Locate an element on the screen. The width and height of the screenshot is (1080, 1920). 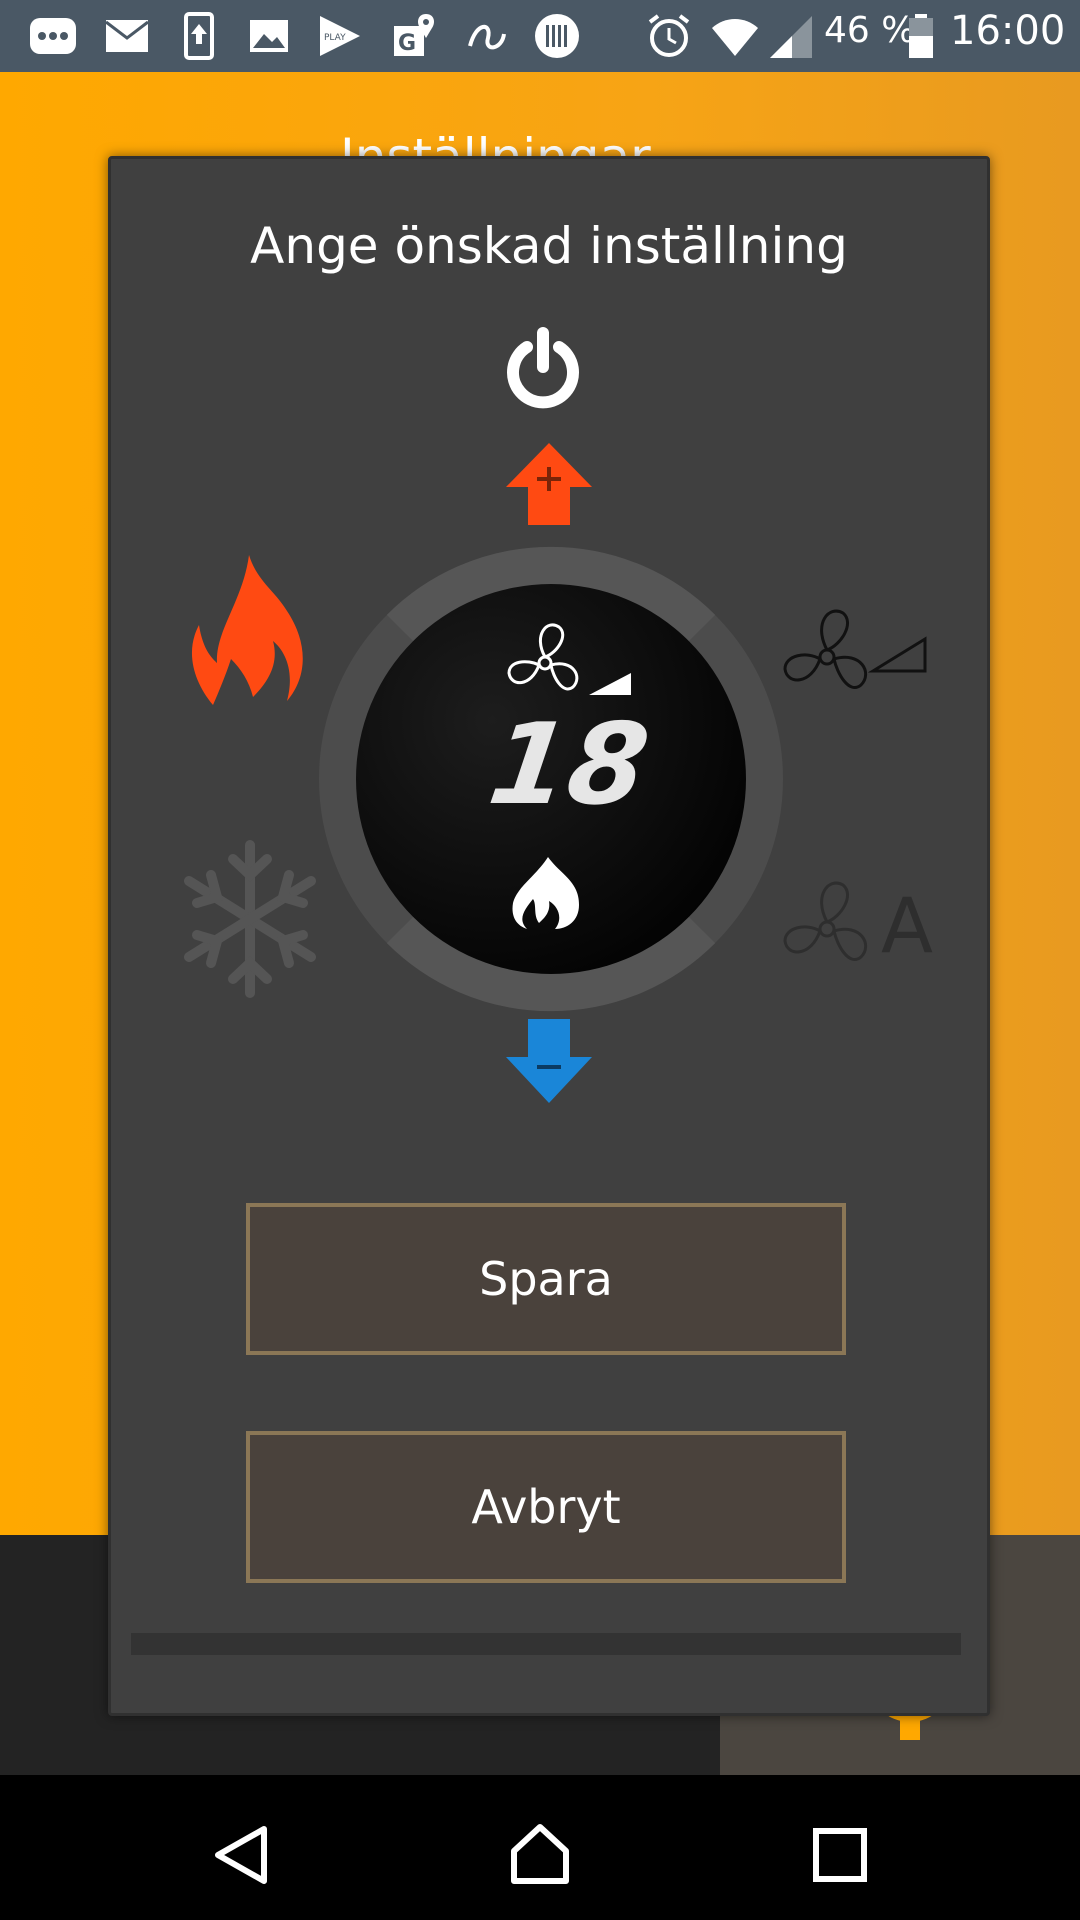
signal-icon is located at coordinates (791, 37).